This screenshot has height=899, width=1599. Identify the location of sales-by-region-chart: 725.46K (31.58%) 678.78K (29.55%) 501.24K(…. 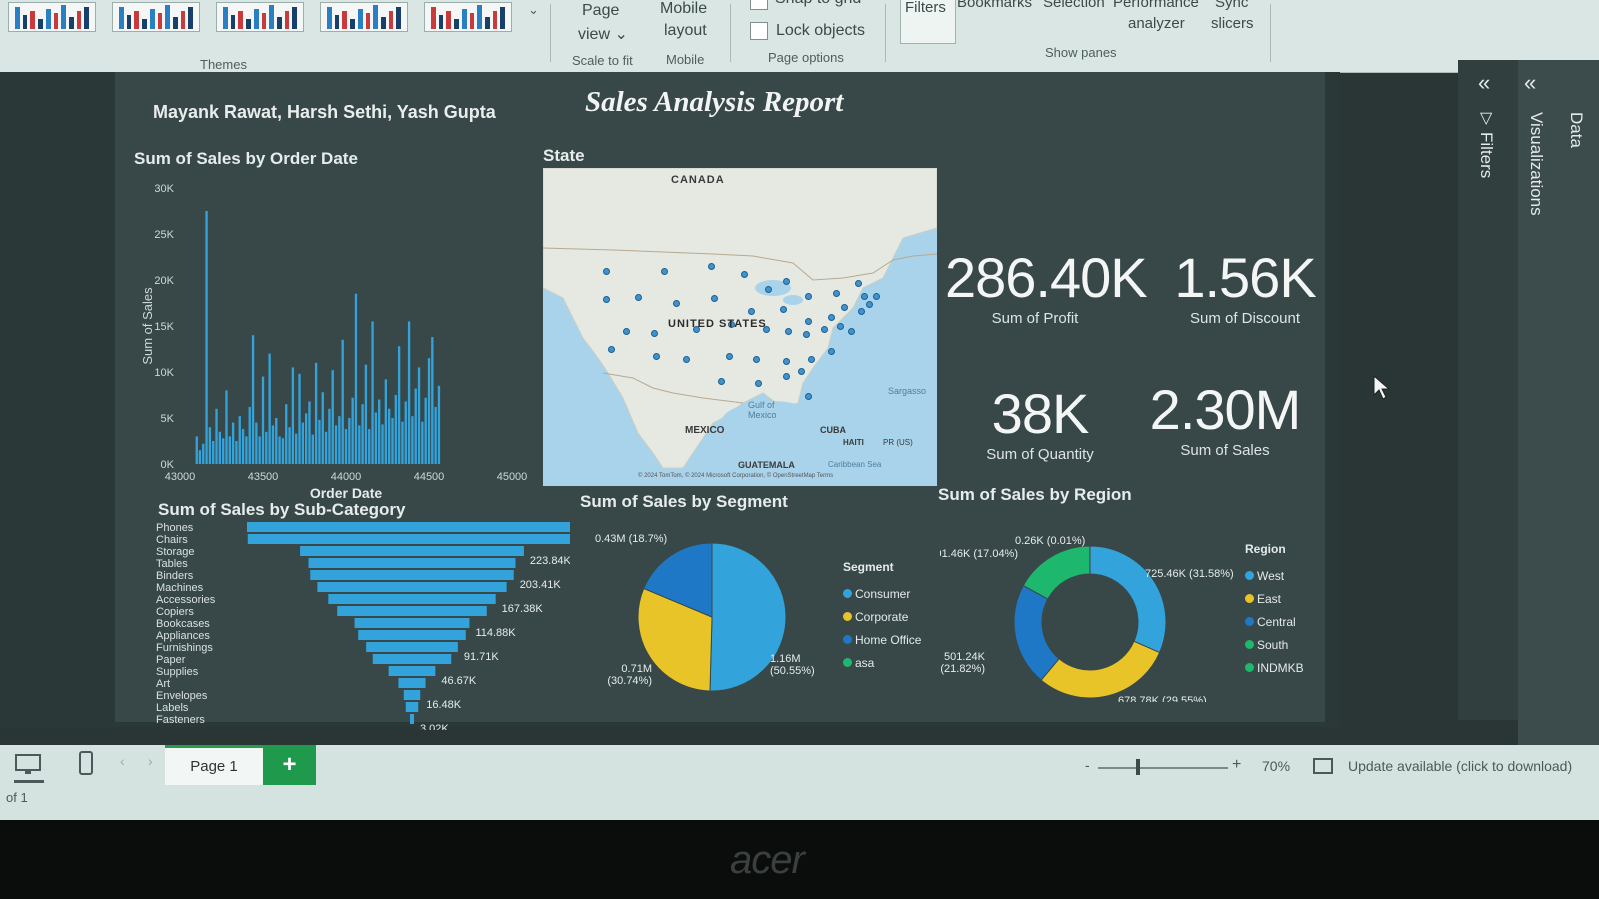
(1090, 607).